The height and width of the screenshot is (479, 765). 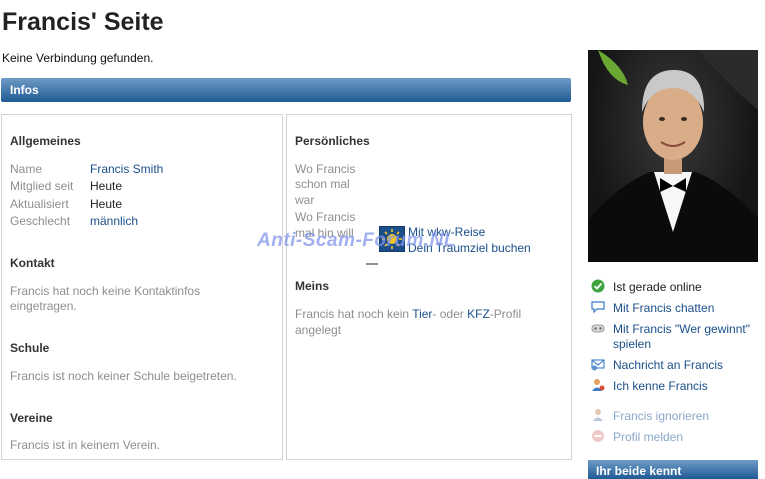 I want to click on know-link: Ich kenne Francis, so click(x=660, y=386).